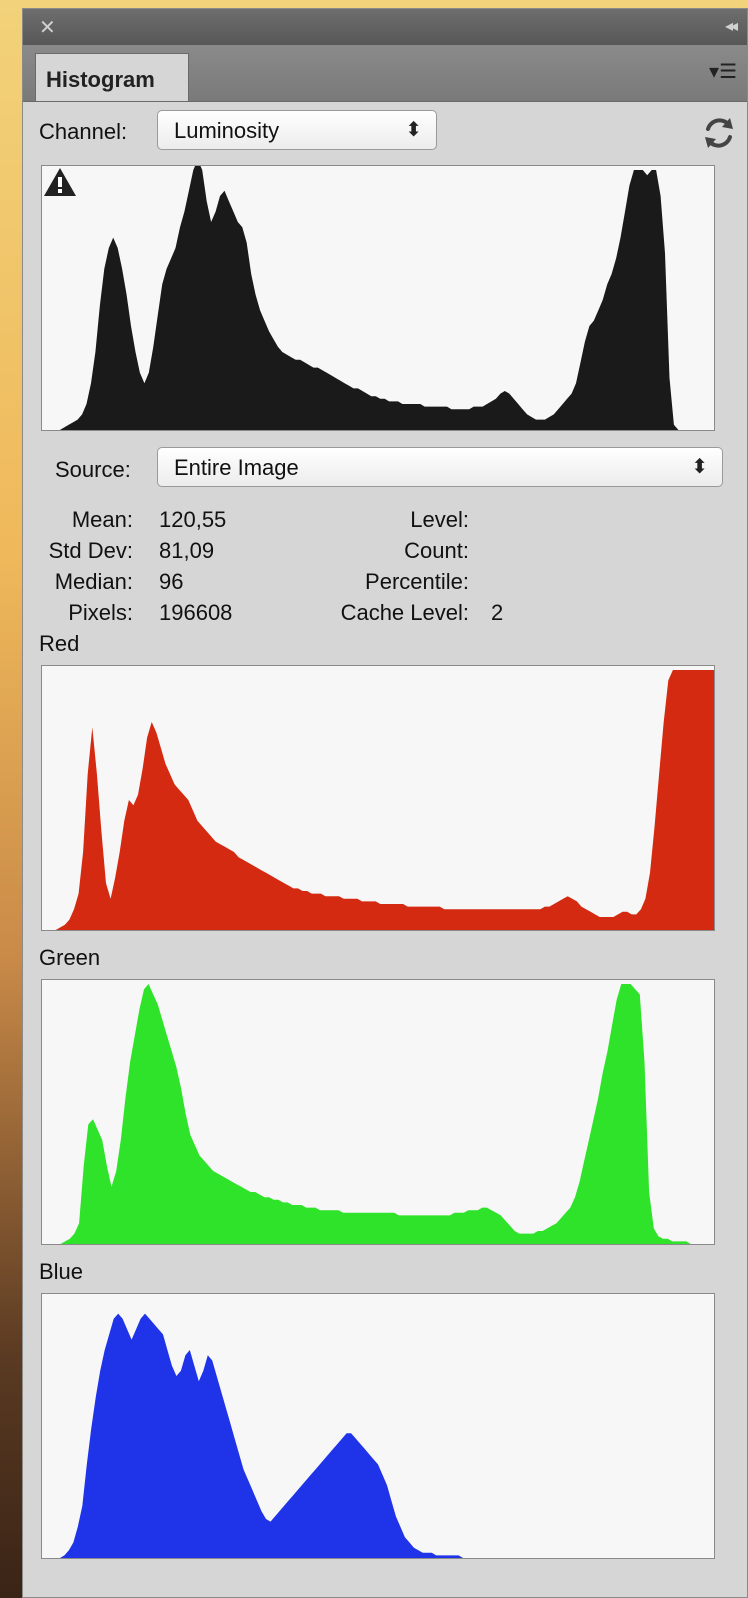 The height and width of the screenshot is (1598, 748). Describe the element at coordinates (723, 71) in the screenshot. I see `panel-menu-icon: ▾☰` at that location.